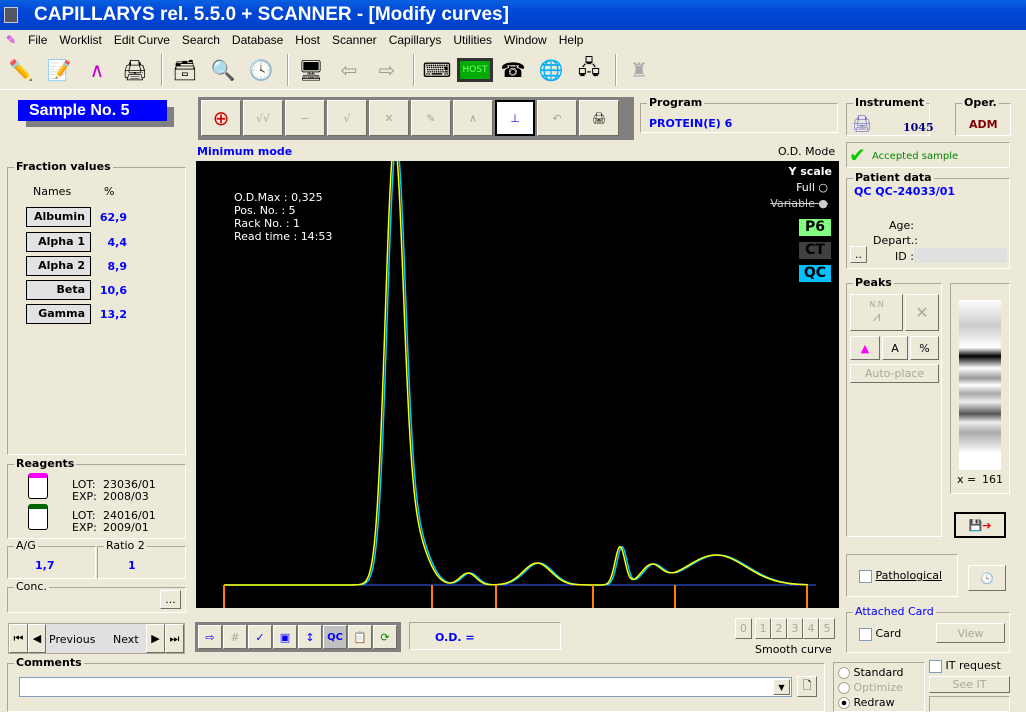  Describe the element at coordinates (781, 687) in the screenshot. I see `comments-dropdown-icon: ▼` at that location.